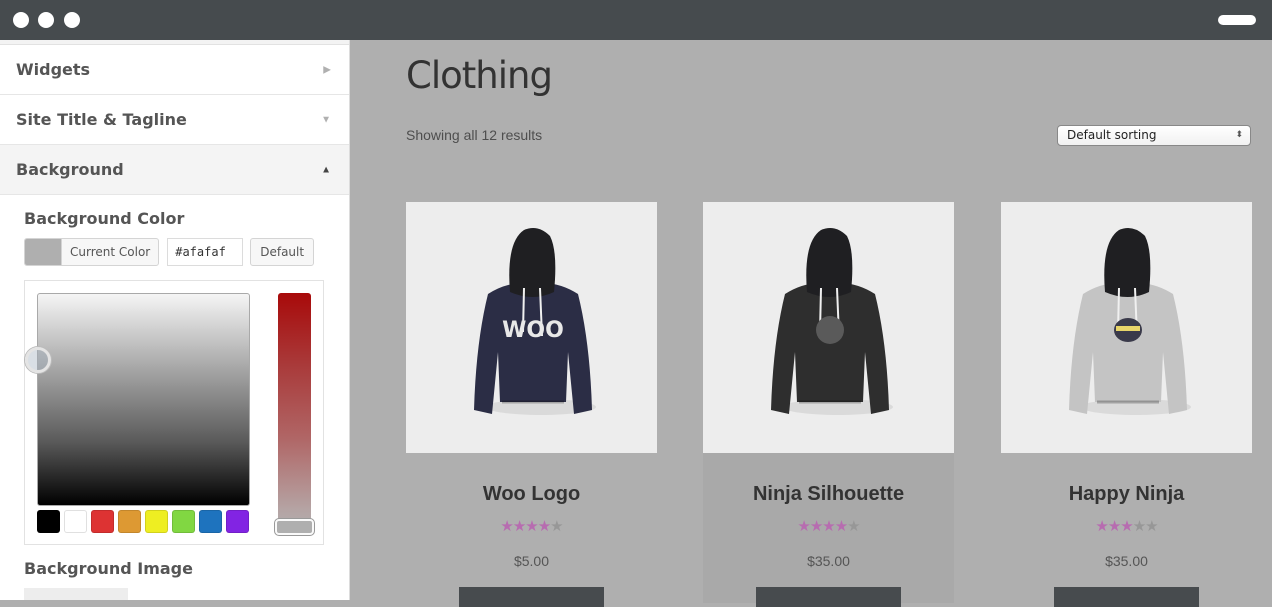 The image size is (1272, 607). Describe the element at coordinates (53, 69) in the screenshot. I see `section-label: Widgets` at that location.